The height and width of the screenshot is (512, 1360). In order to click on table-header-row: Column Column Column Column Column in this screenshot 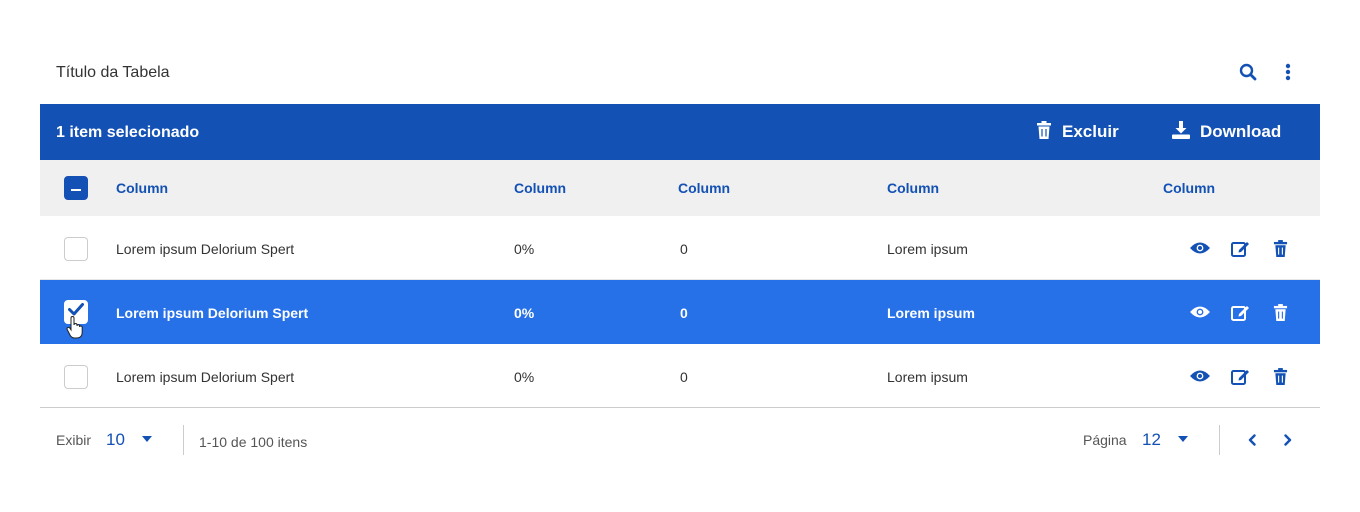, I will do `click(680, 188)`.